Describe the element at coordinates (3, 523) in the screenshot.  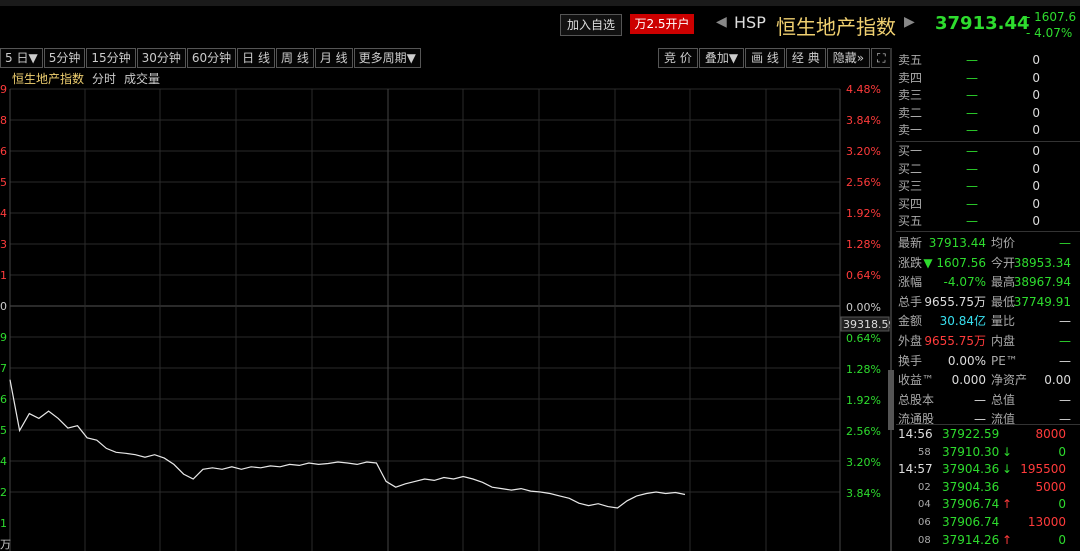
I see `axis-tick-label: 1` at that location.